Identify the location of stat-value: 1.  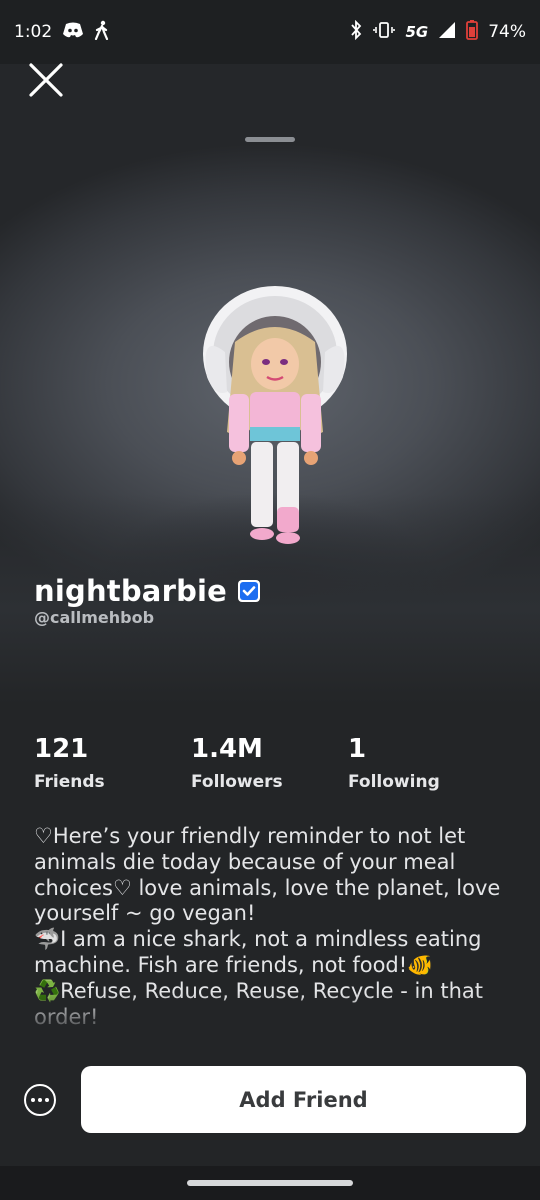
(357, 749).